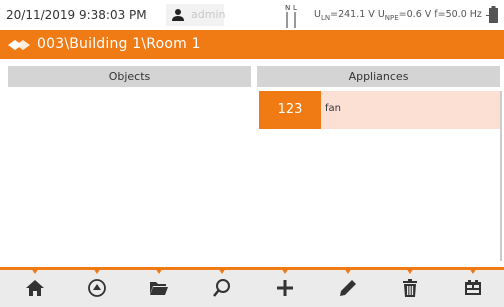  I want to click on measure-button, so click(473, 288).